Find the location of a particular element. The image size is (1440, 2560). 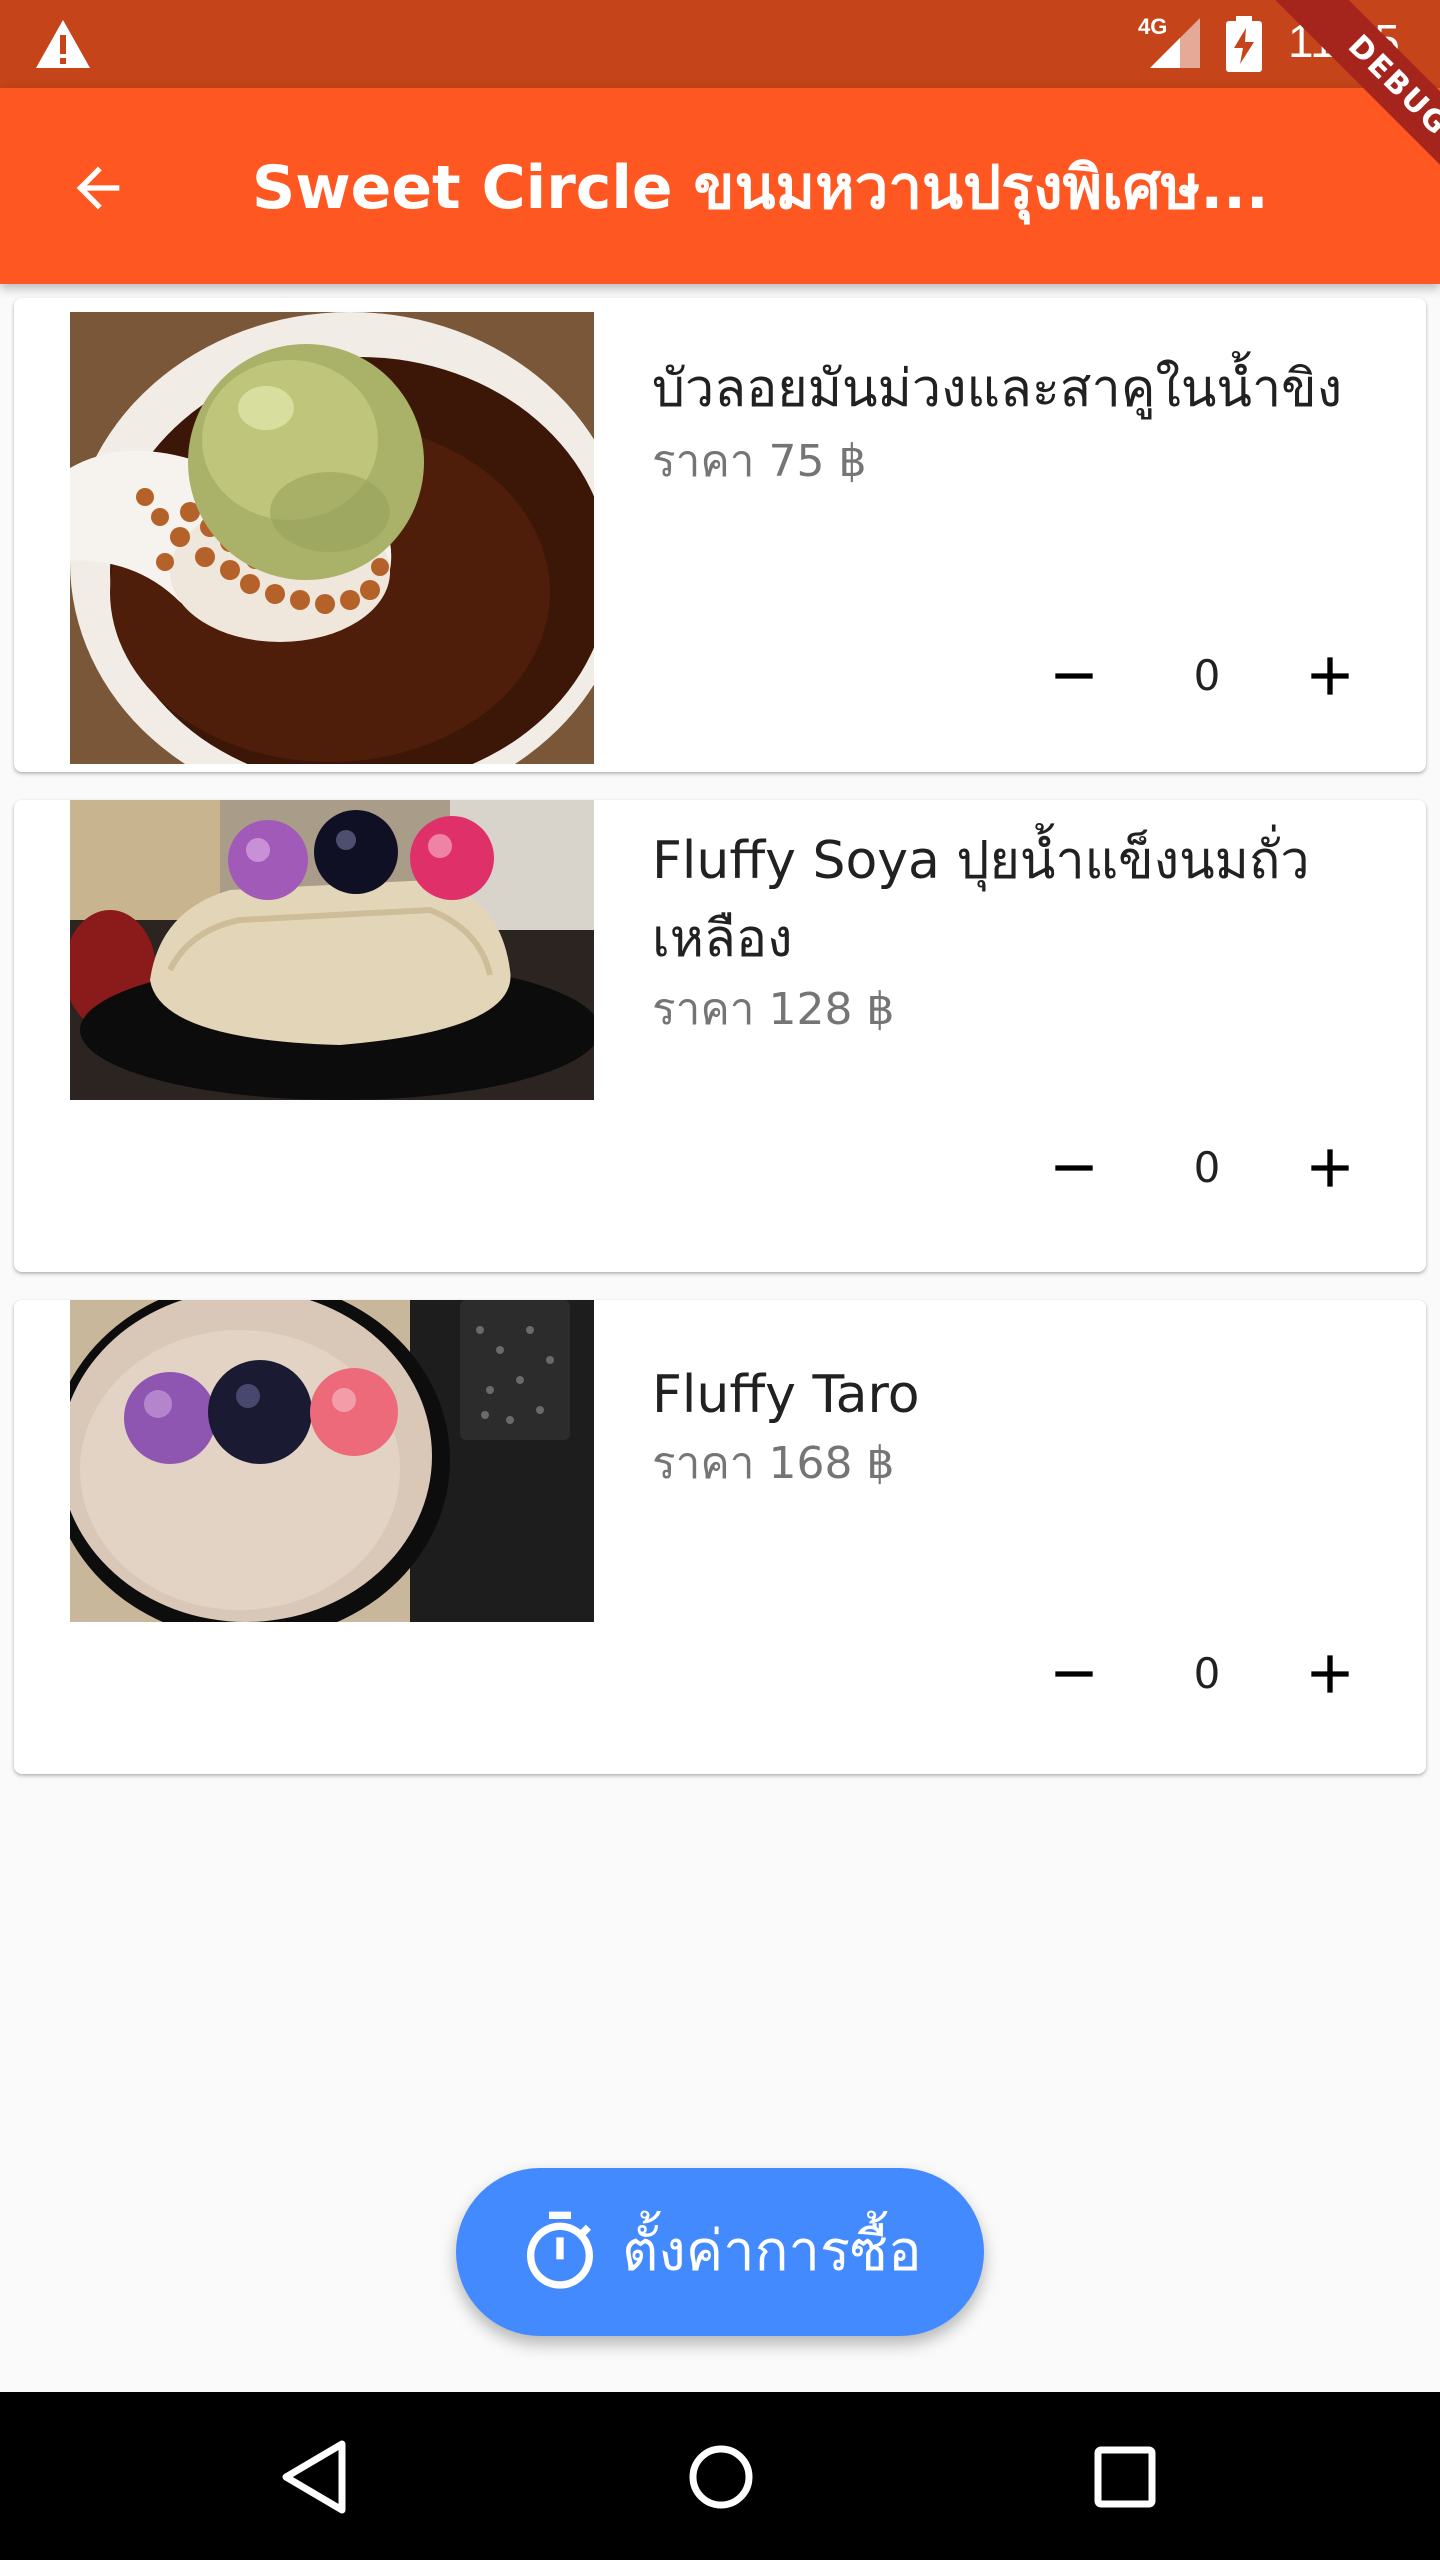

signal-icon is located at coordinates (1175, 43).